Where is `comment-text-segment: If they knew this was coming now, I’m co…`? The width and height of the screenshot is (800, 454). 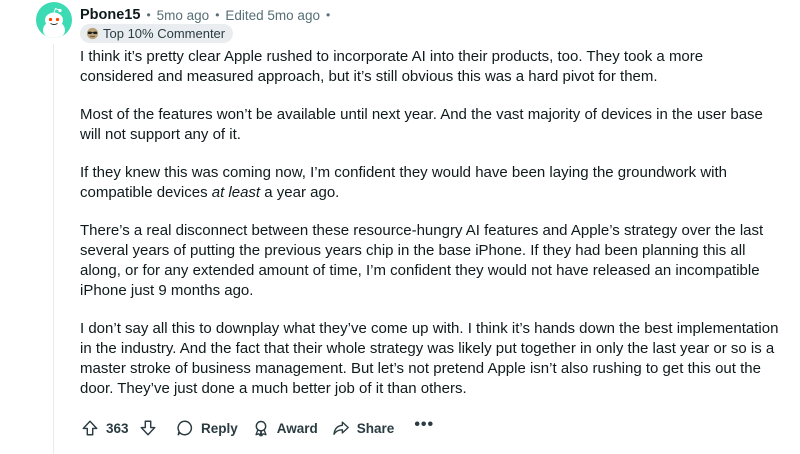
comment-text-segment: If they knew this was coming now, I’m co… is located at coordinates (404, 182).